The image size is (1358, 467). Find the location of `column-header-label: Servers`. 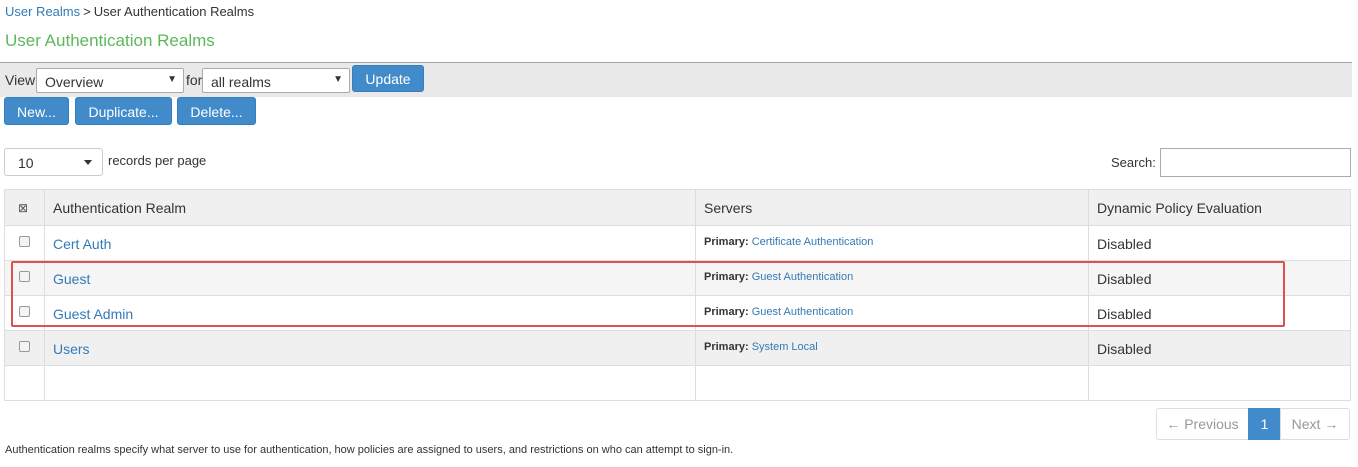

column-header-label: Servers is located at coordinates (728, 208).